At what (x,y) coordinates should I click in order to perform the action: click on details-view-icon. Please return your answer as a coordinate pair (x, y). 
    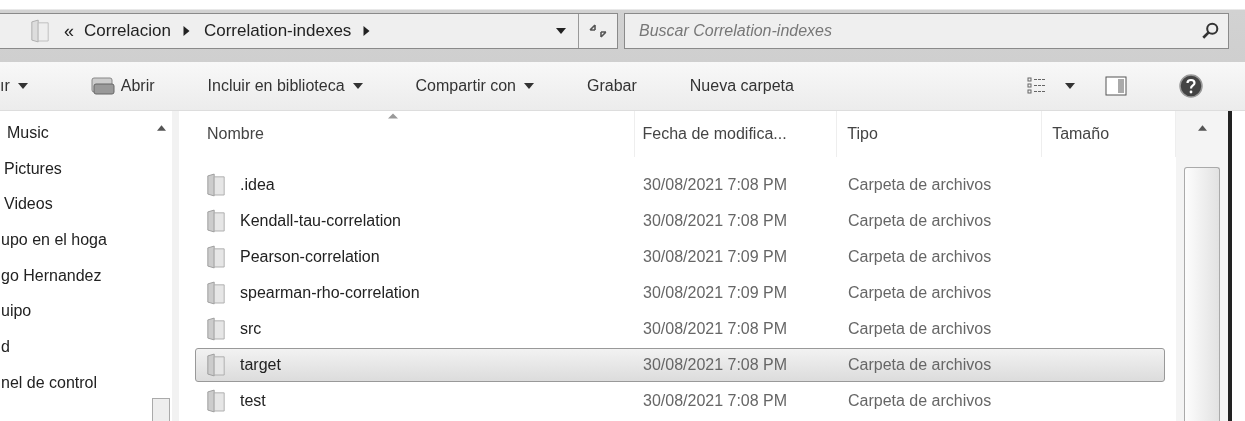
    Looking at the image, I should click on (1037, 86).